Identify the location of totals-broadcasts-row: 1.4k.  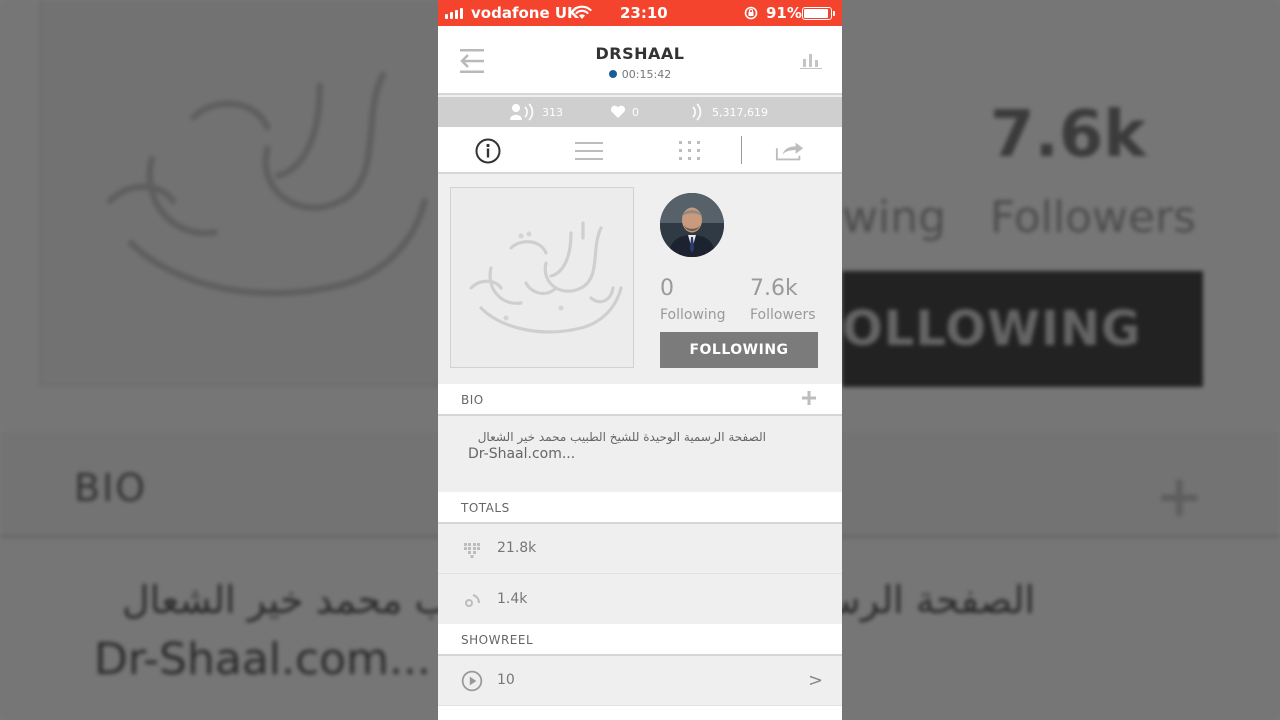
(640, 600).